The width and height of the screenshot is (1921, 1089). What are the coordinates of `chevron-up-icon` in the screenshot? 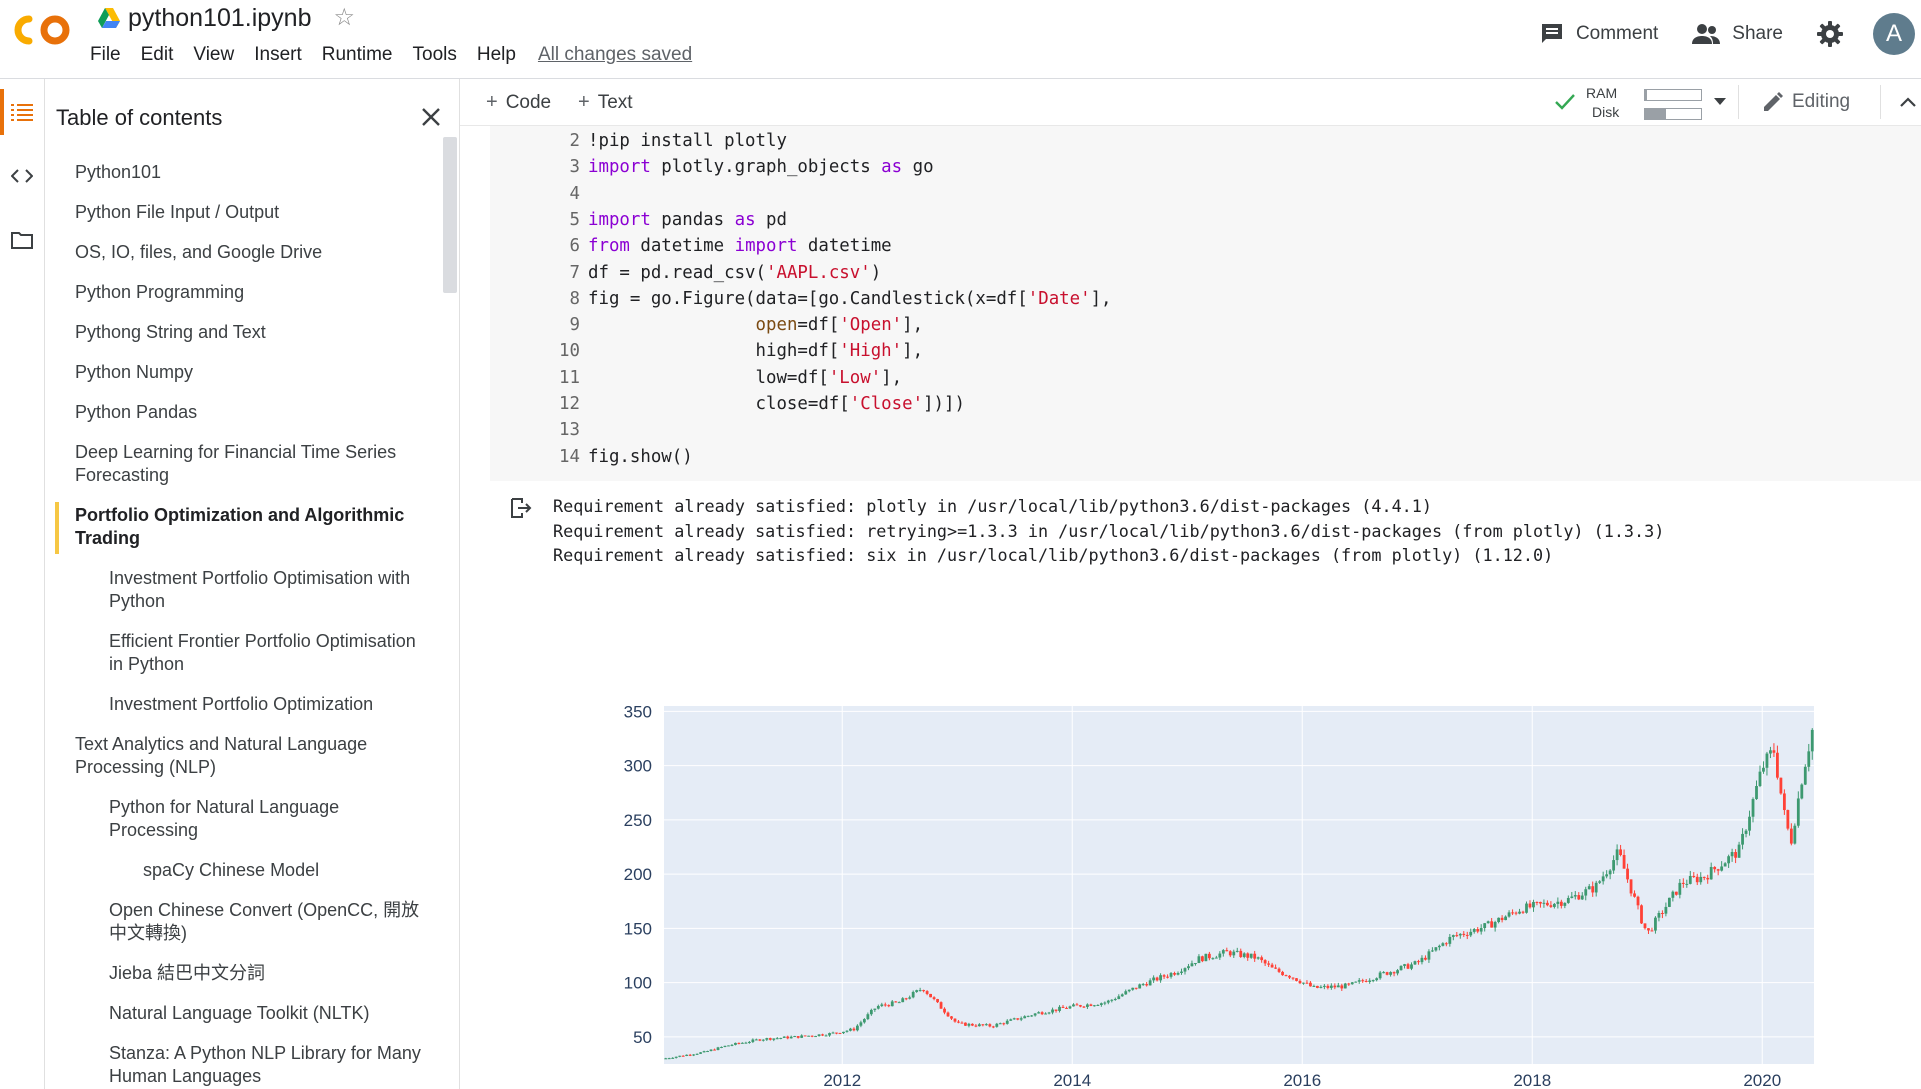 It's located at (1908, 102).